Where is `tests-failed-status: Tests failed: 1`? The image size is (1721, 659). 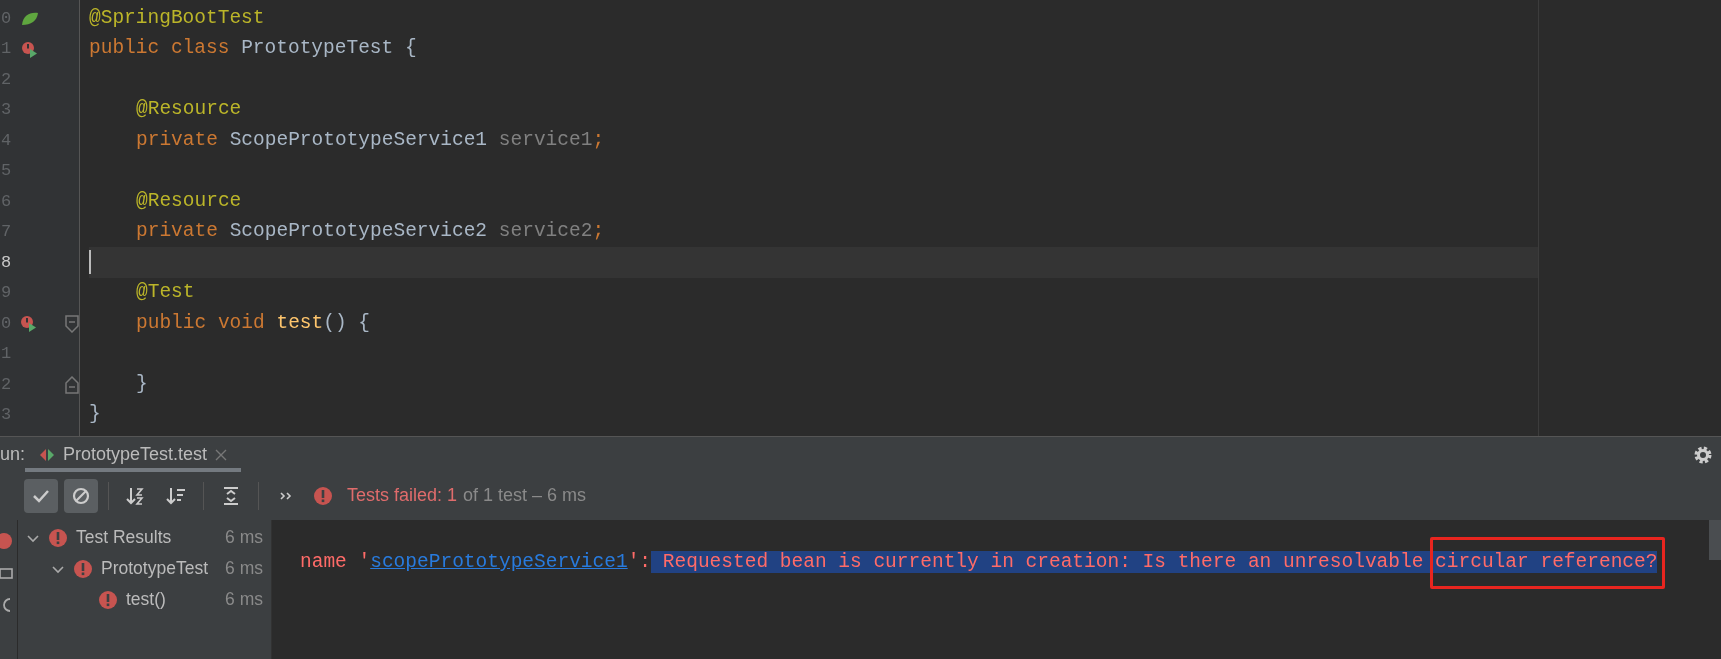
tests-failed-status: Tests failed: 1 is located at coordinates (402, 495).